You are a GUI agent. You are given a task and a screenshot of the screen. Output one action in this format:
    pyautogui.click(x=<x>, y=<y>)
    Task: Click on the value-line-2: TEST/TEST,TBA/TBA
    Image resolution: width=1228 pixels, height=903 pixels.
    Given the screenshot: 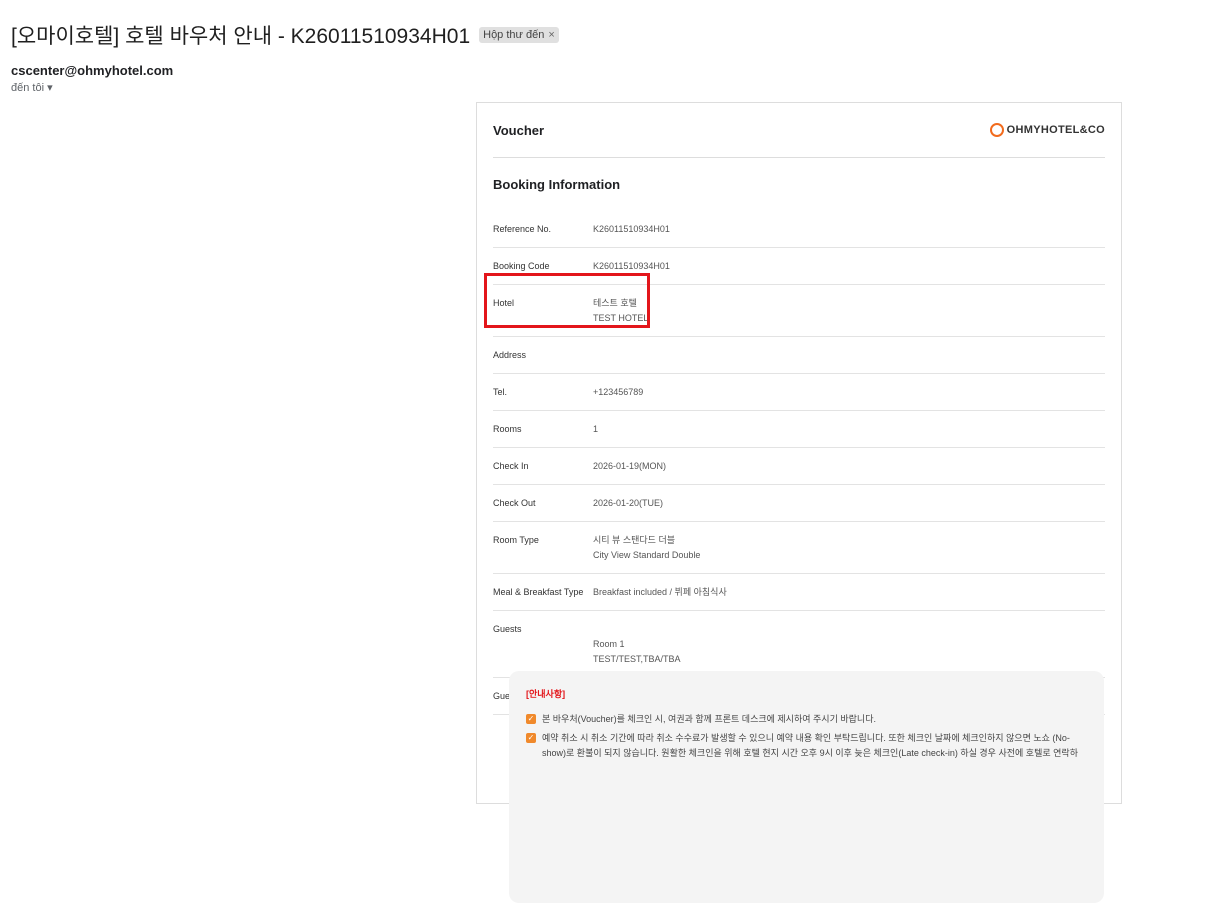 What is the action you would take?
    pyautogui.click(x=637, y=659)
    